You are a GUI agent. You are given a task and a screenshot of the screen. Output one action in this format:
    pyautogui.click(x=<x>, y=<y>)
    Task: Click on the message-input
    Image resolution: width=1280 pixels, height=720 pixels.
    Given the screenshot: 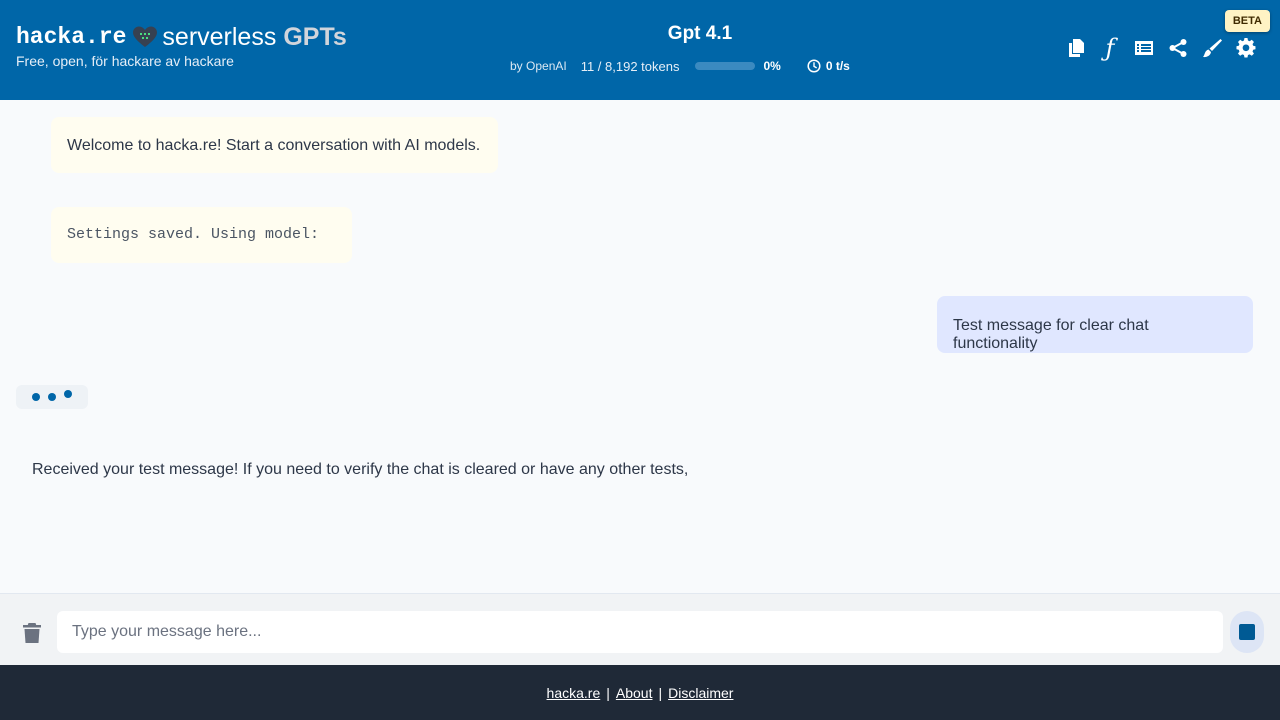 What is the action you would take?
    pyautogui.click(x=640, y=632)
    